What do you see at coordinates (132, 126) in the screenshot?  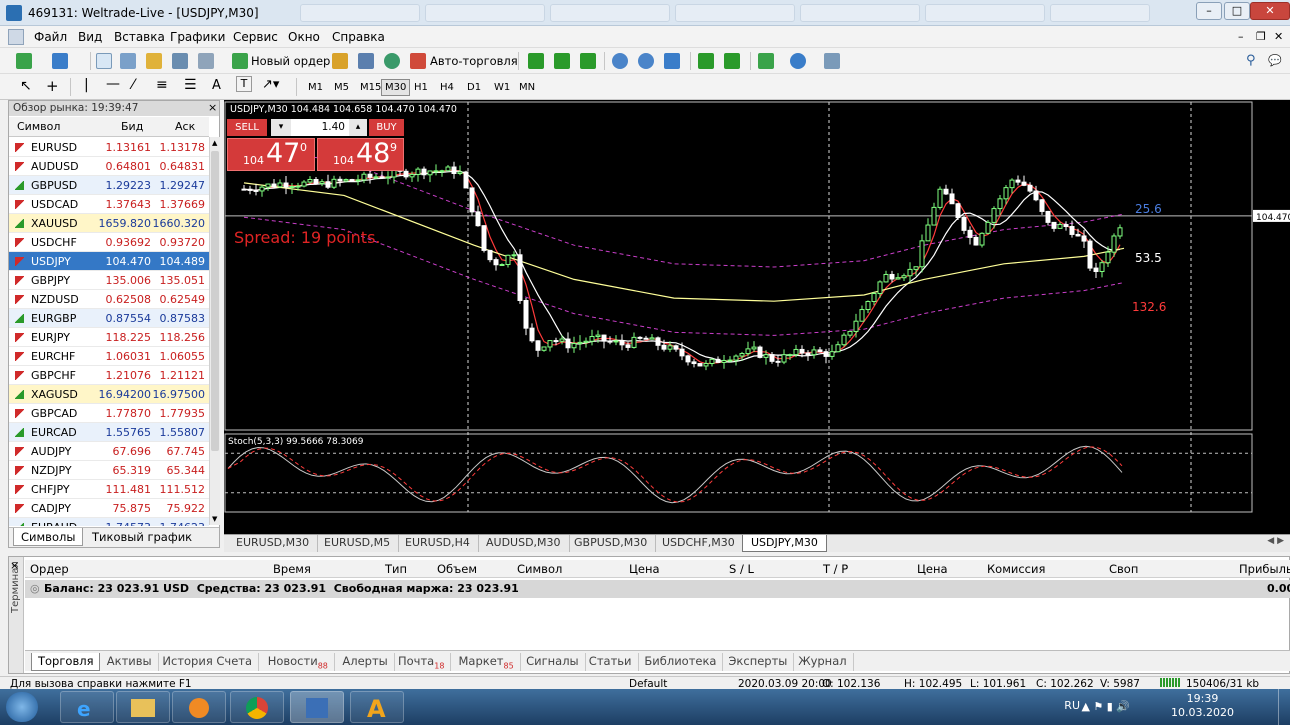 I see `column-bid: Бид` at bounding box center [132, 126].